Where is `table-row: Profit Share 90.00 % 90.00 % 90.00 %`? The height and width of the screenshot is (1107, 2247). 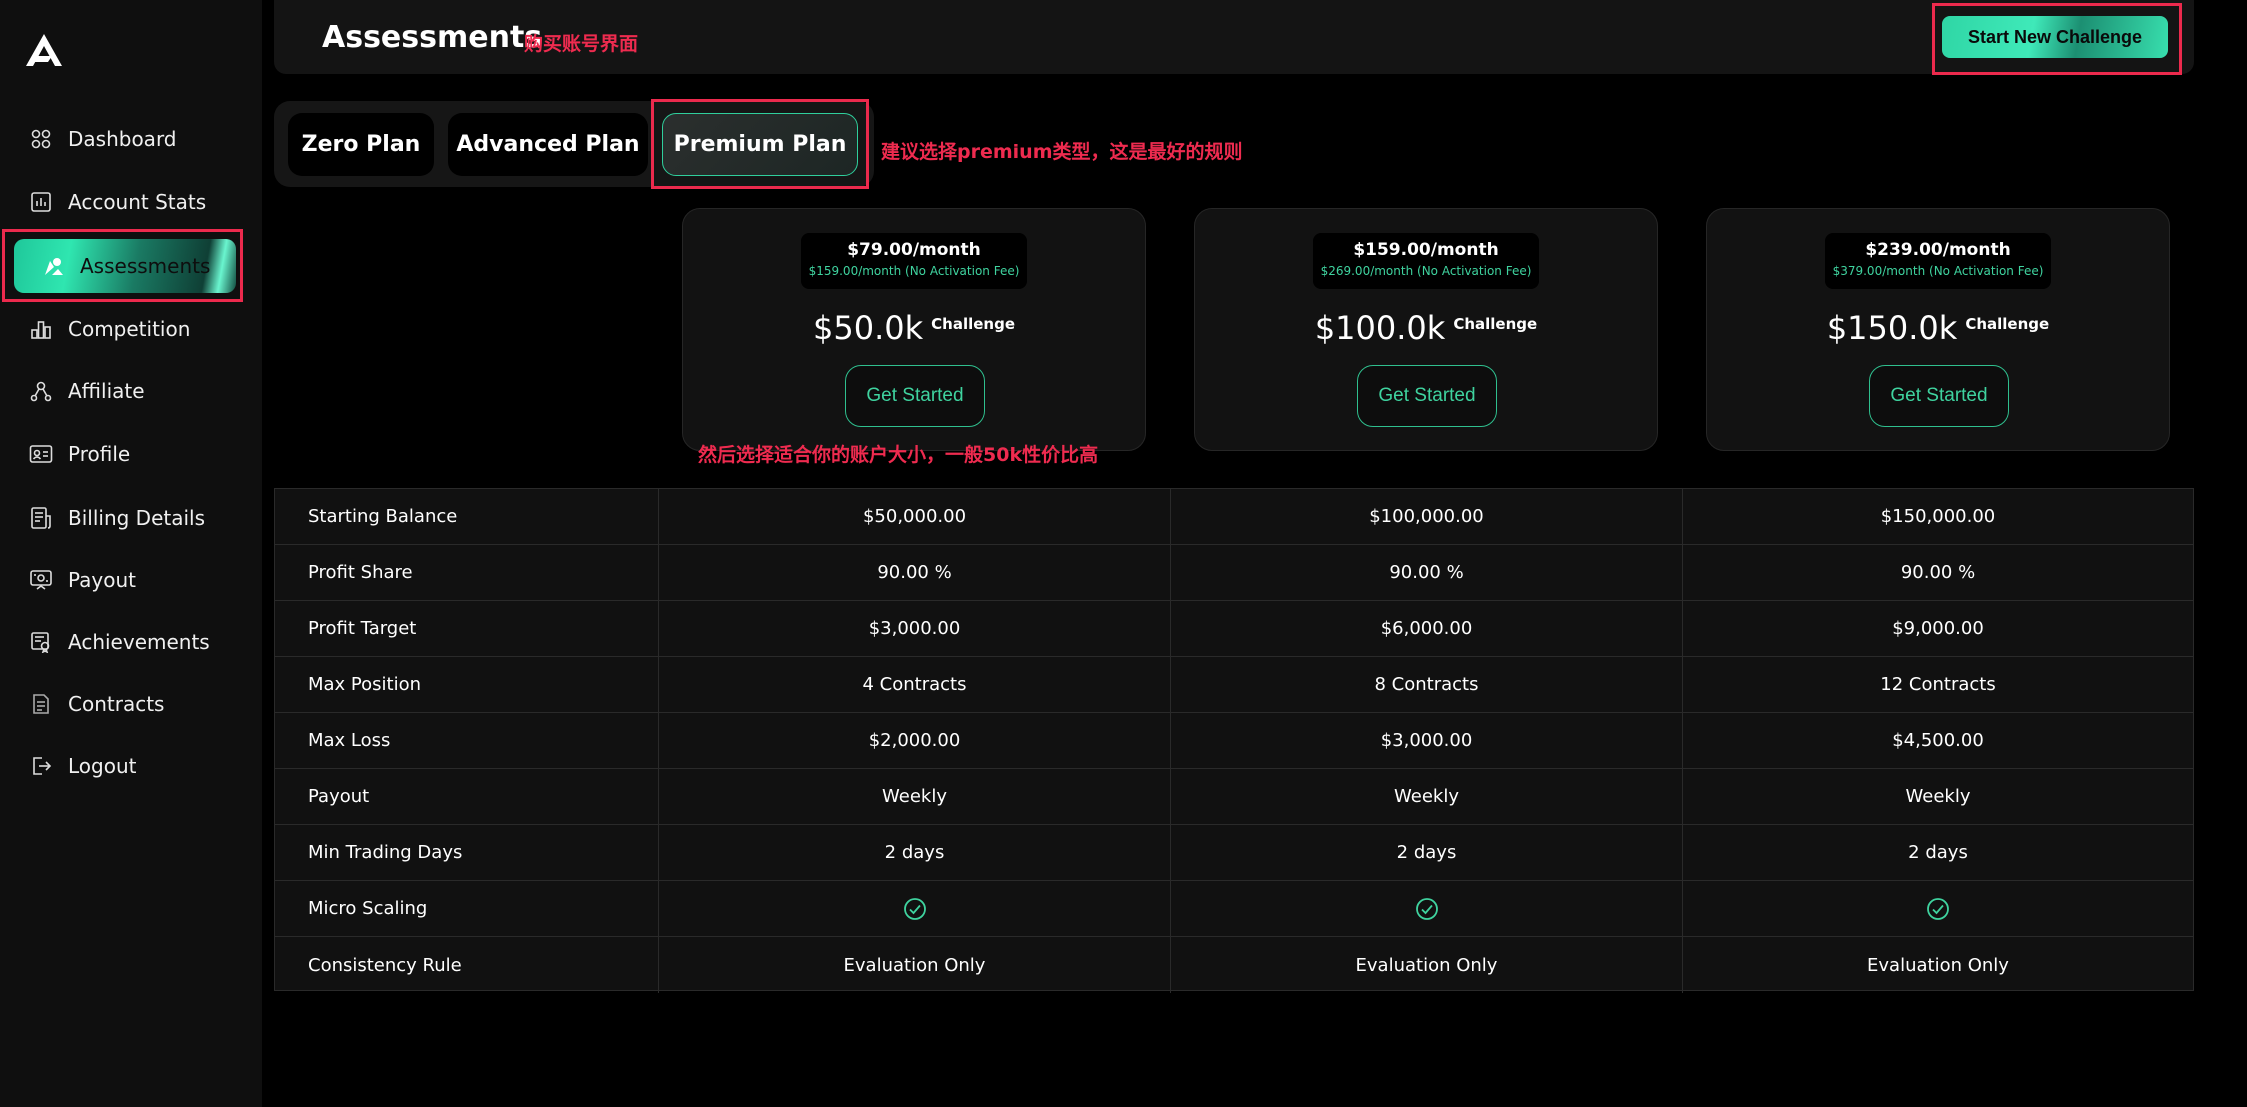 table-row: Profit Share 90.00 % 90.00 % 90.00 % is located at coordinates (1234, 573).